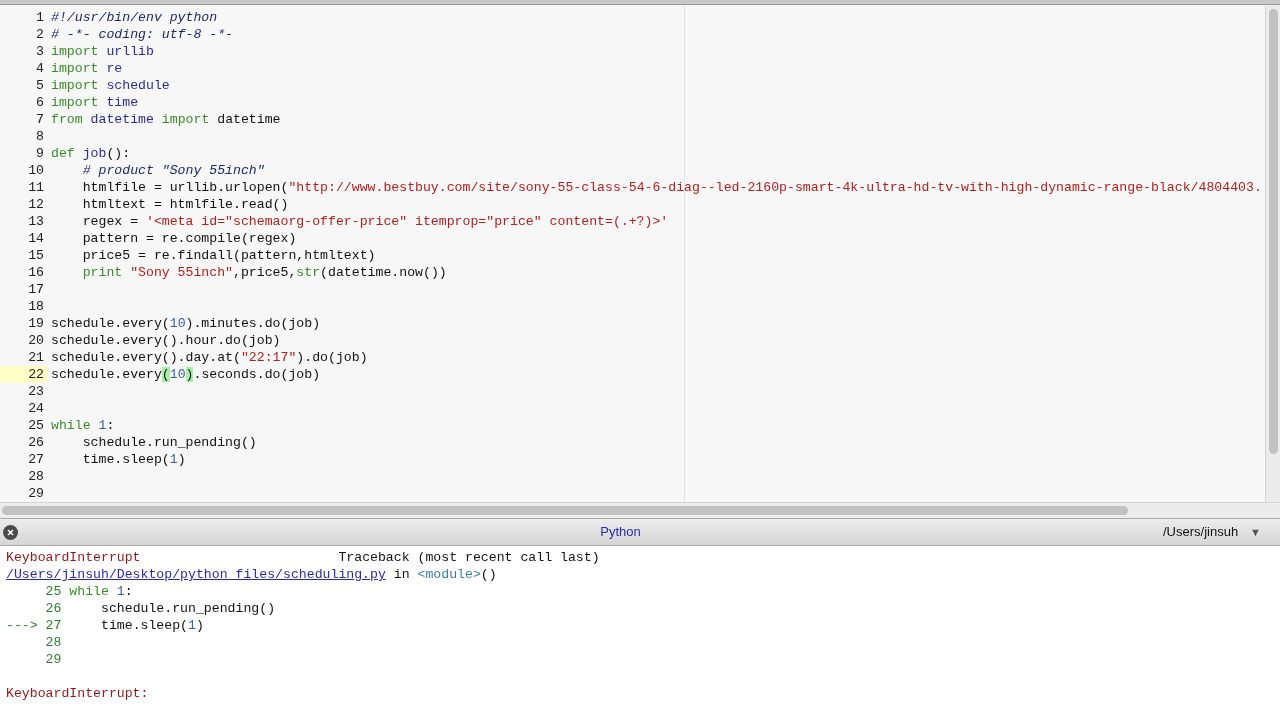  Describe the element at coordinates (89, 591) in the screenshot. I see `console-line: 25 while 1:` at that location.